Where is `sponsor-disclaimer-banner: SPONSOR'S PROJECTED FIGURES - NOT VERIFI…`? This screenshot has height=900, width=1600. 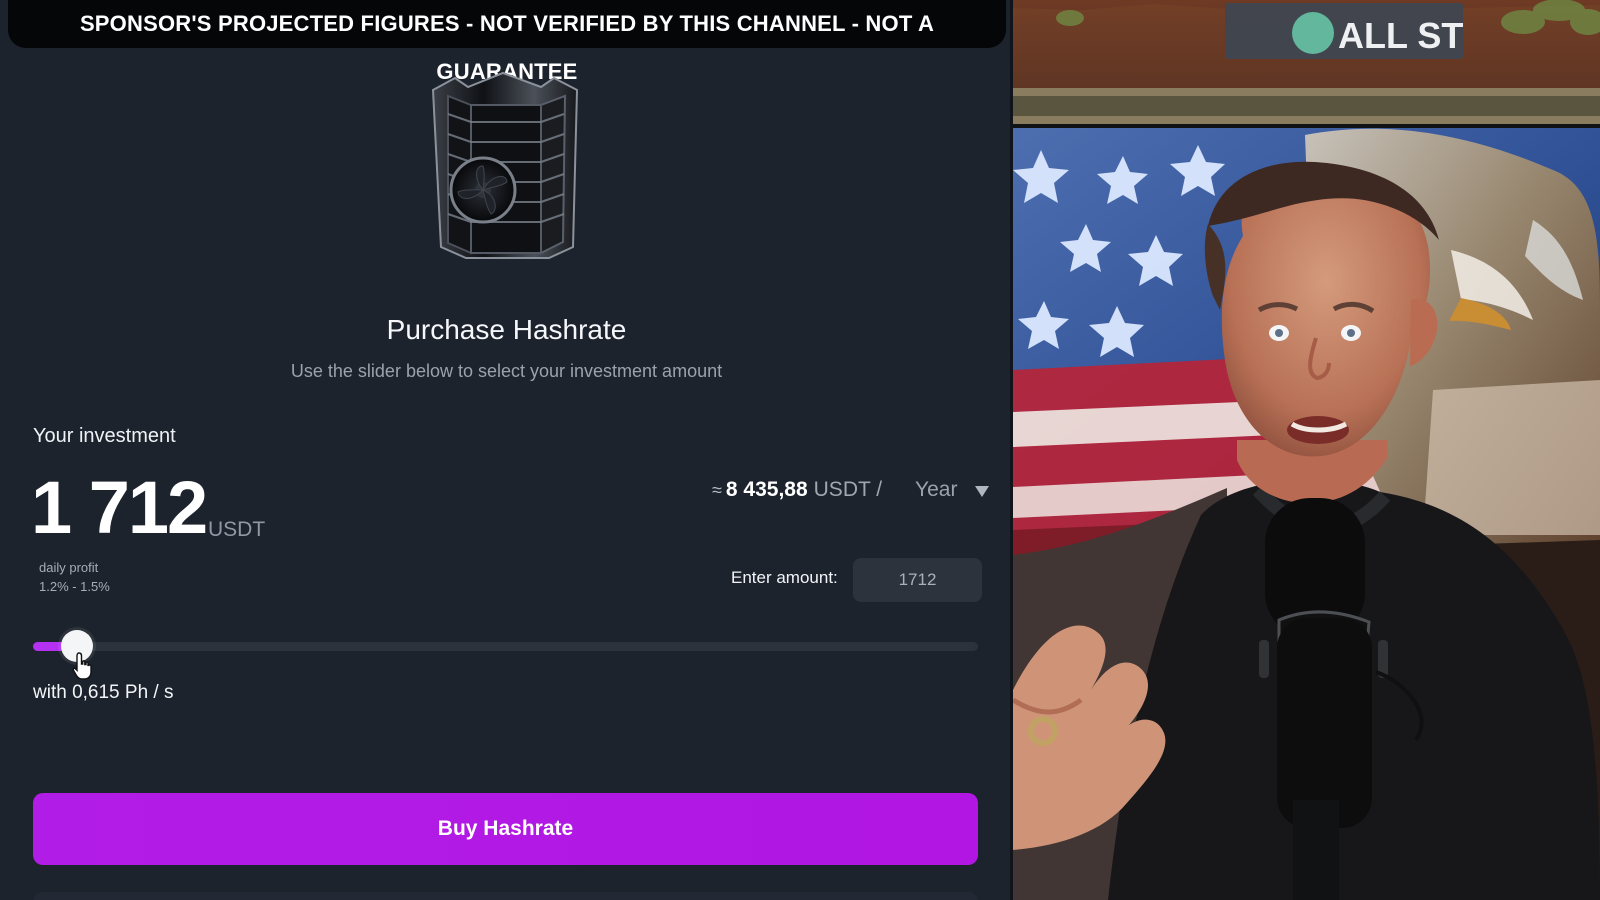 sponsor-disclaimer-banner: SPONSOR'S PROJECTED FIGURES - NOT VERIFI… is located at coordinates (507, 42).